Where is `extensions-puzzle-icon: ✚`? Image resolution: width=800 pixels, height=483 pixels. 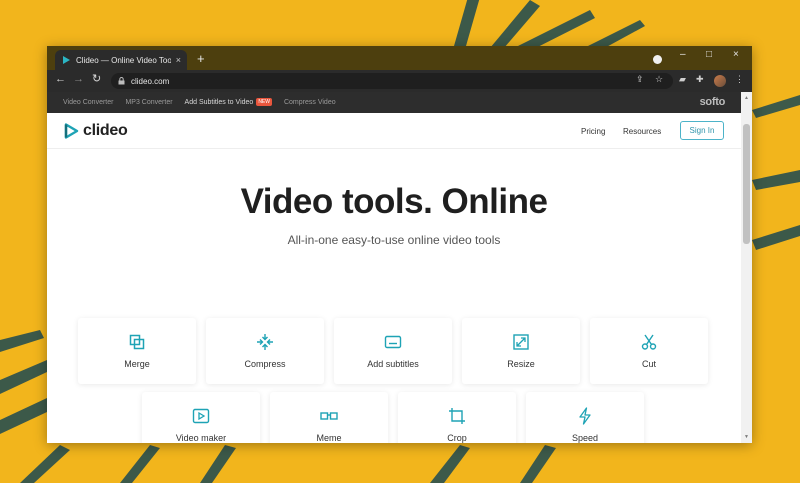 extensions-puzzle-icon: ✚ is located at coordinates (700, 79).